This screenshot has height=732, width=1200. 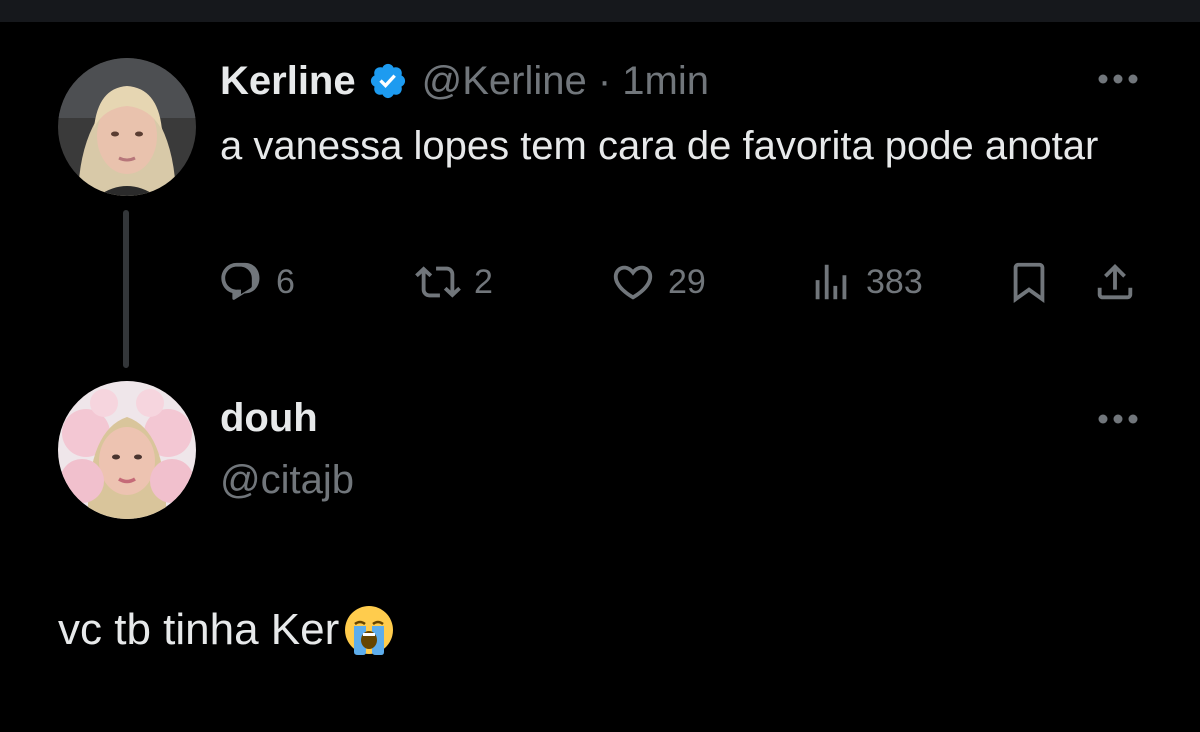 What do you see at coordinates (199, 629) in the screenshot?
I see `reply-text-content: vc tb tinha Ker` at bounding box center [199, 629].